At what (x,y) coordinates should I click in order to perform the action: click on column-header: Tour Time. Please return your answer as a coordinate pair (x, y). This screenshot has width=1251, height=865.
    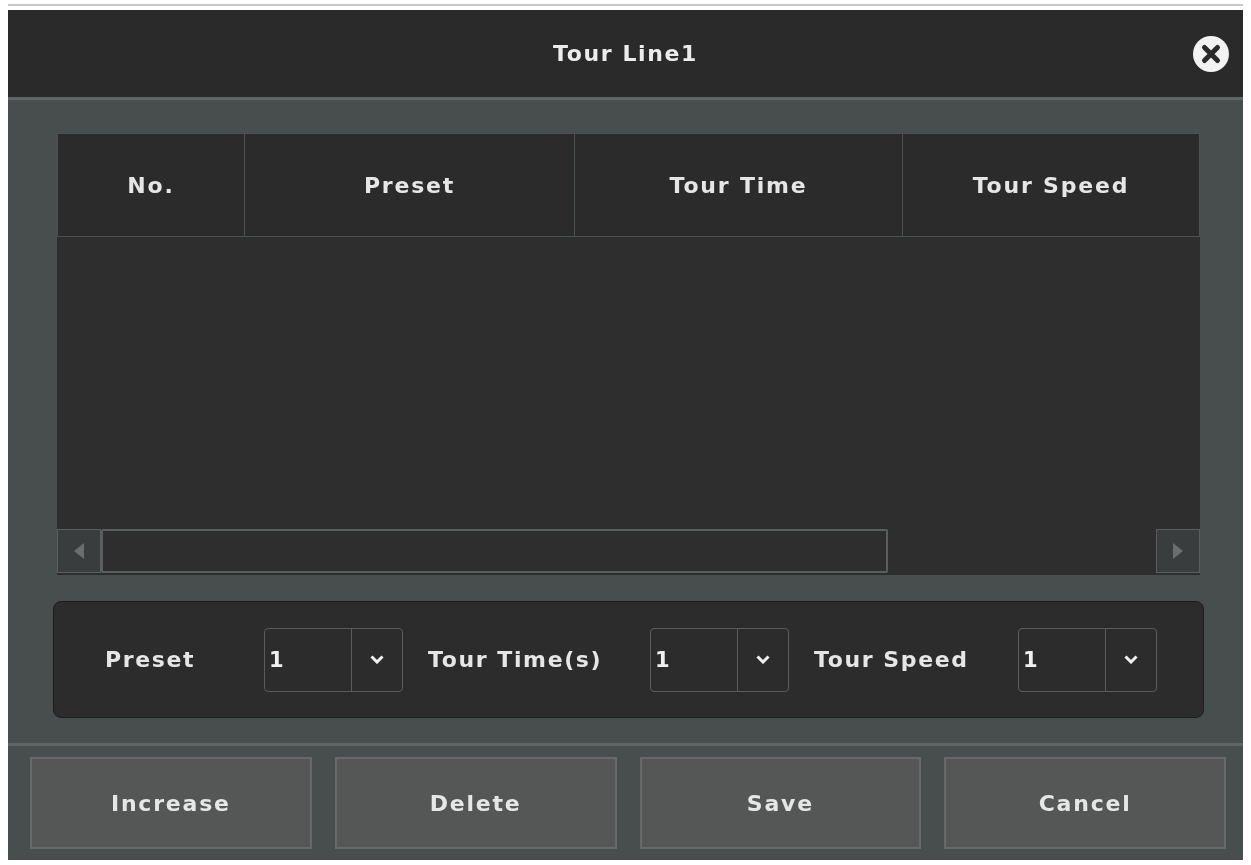
    Looking at the image, I should click on (739, 185).